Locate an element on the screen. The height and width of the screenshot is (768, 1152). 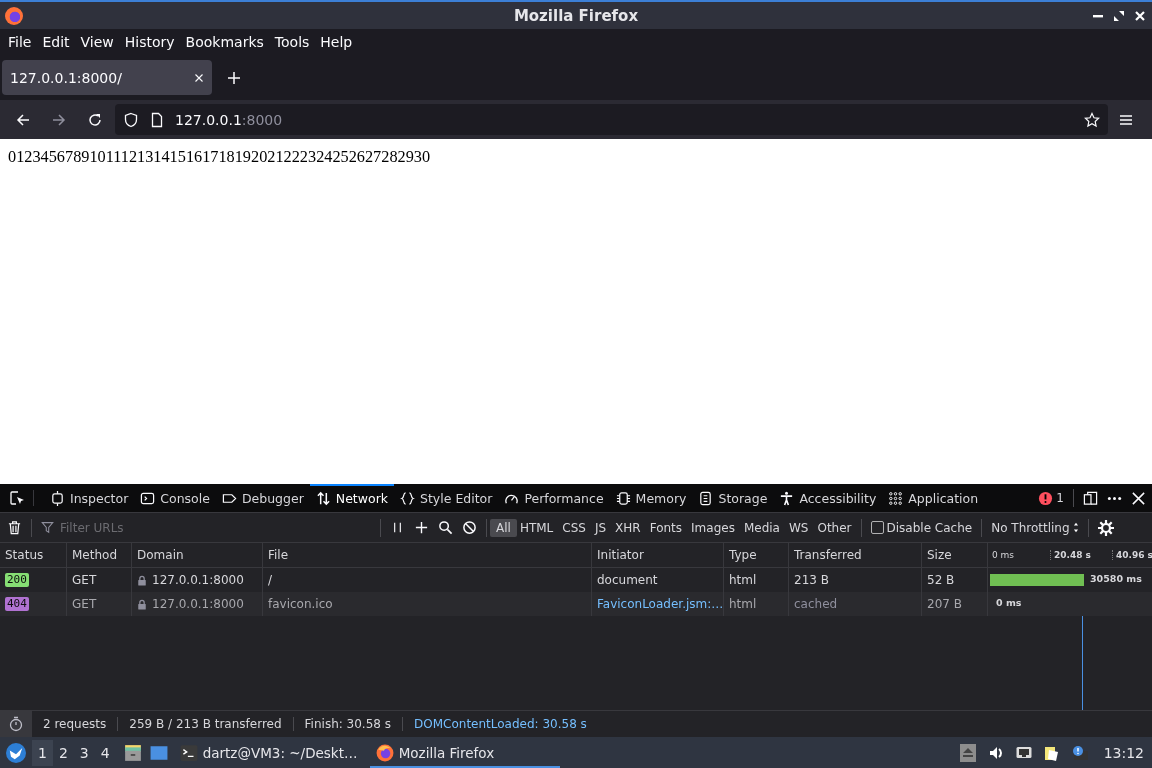
devtools-tab: Performance is located at coordinates (554, 498).